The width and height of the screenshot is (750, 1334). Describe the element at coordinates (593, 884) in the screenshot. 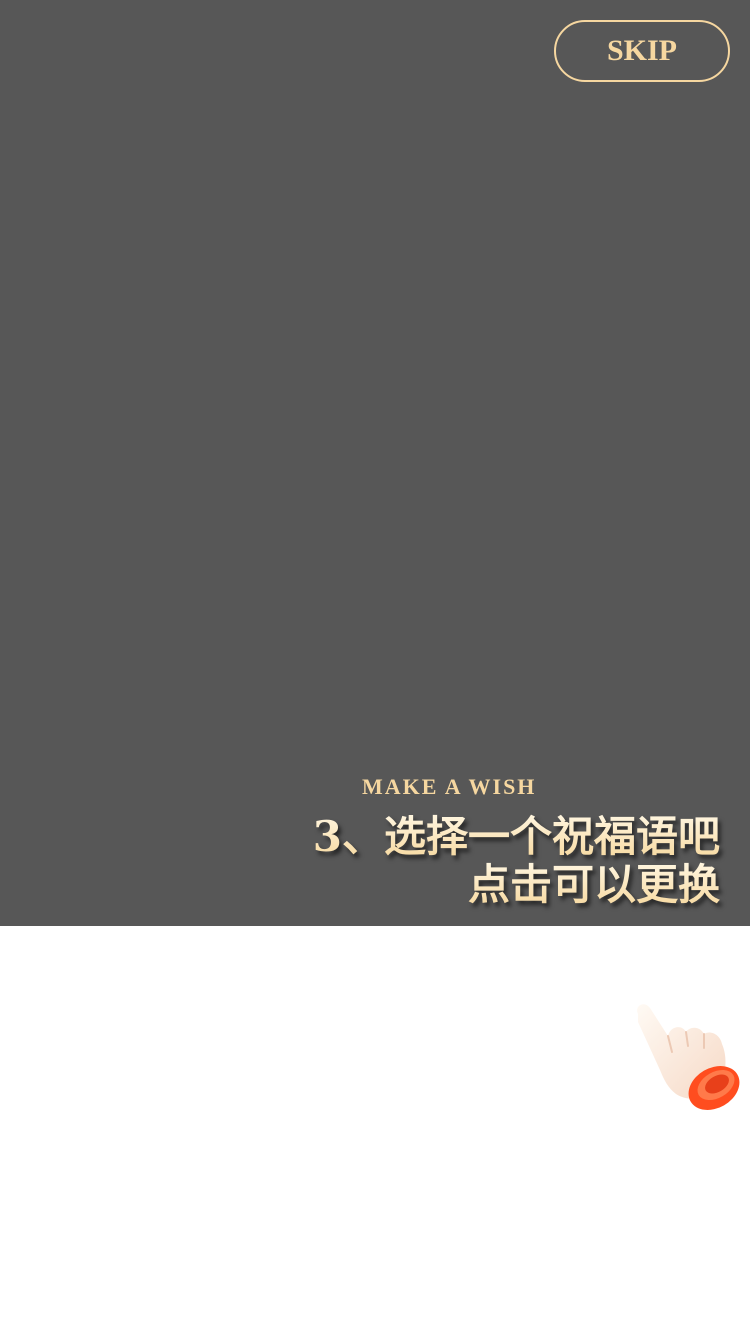

I see `tip-instruction-line-2: 点击可以更换` at that location.